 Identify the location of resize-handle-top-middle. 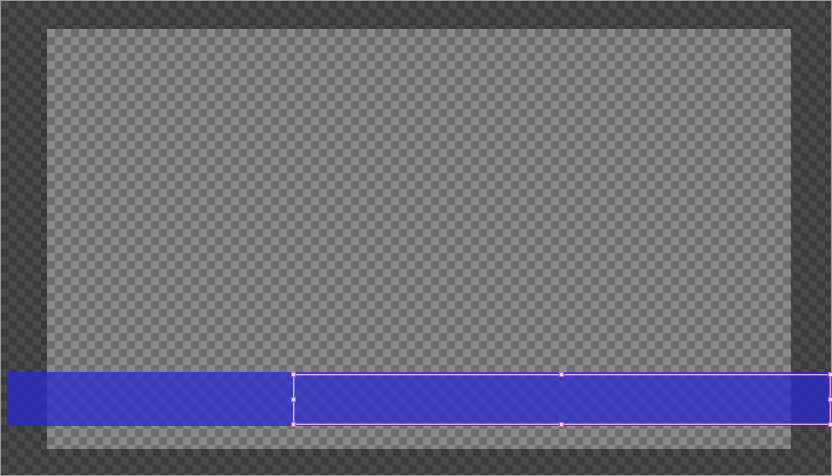
(561, 374).